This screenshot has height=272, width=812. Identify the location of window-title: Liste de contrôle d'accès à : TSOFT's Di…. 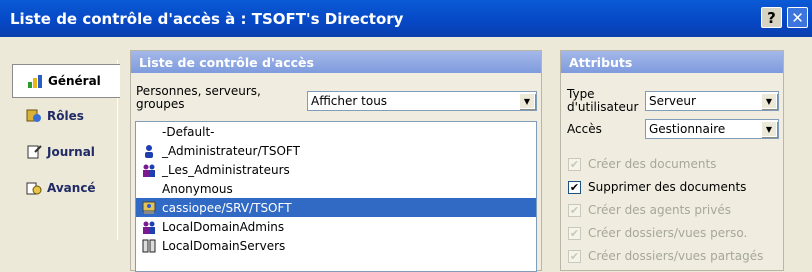
(207, 18).